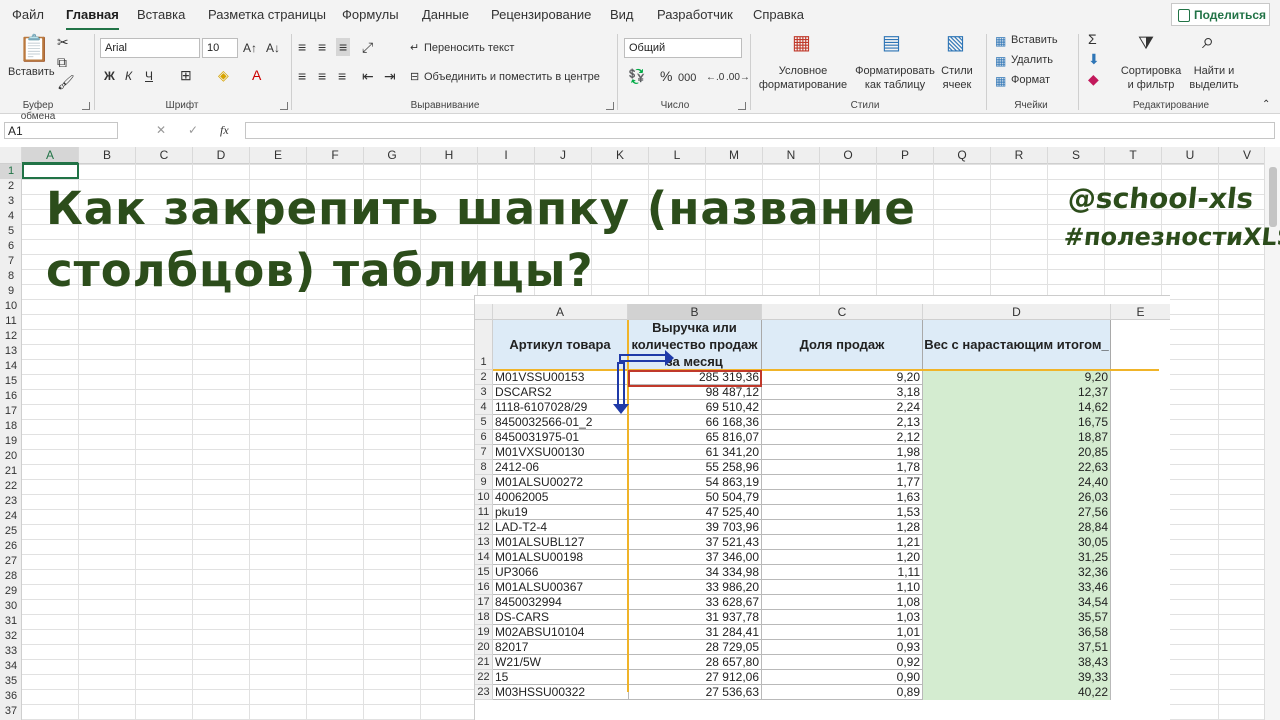 Image resolution: width=1280 pixels, height=720 pixels. I want to click on row-header: 34, so click(11, 666).